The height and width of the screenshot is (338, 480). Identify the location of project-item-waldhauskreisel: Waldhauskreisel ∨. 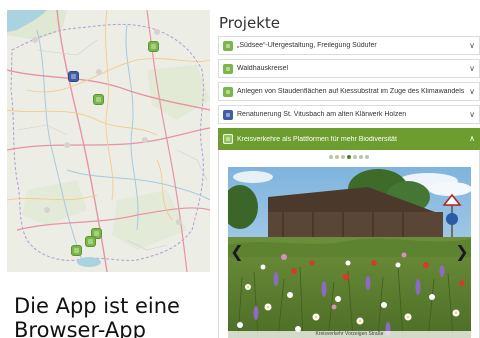
(349, 68).